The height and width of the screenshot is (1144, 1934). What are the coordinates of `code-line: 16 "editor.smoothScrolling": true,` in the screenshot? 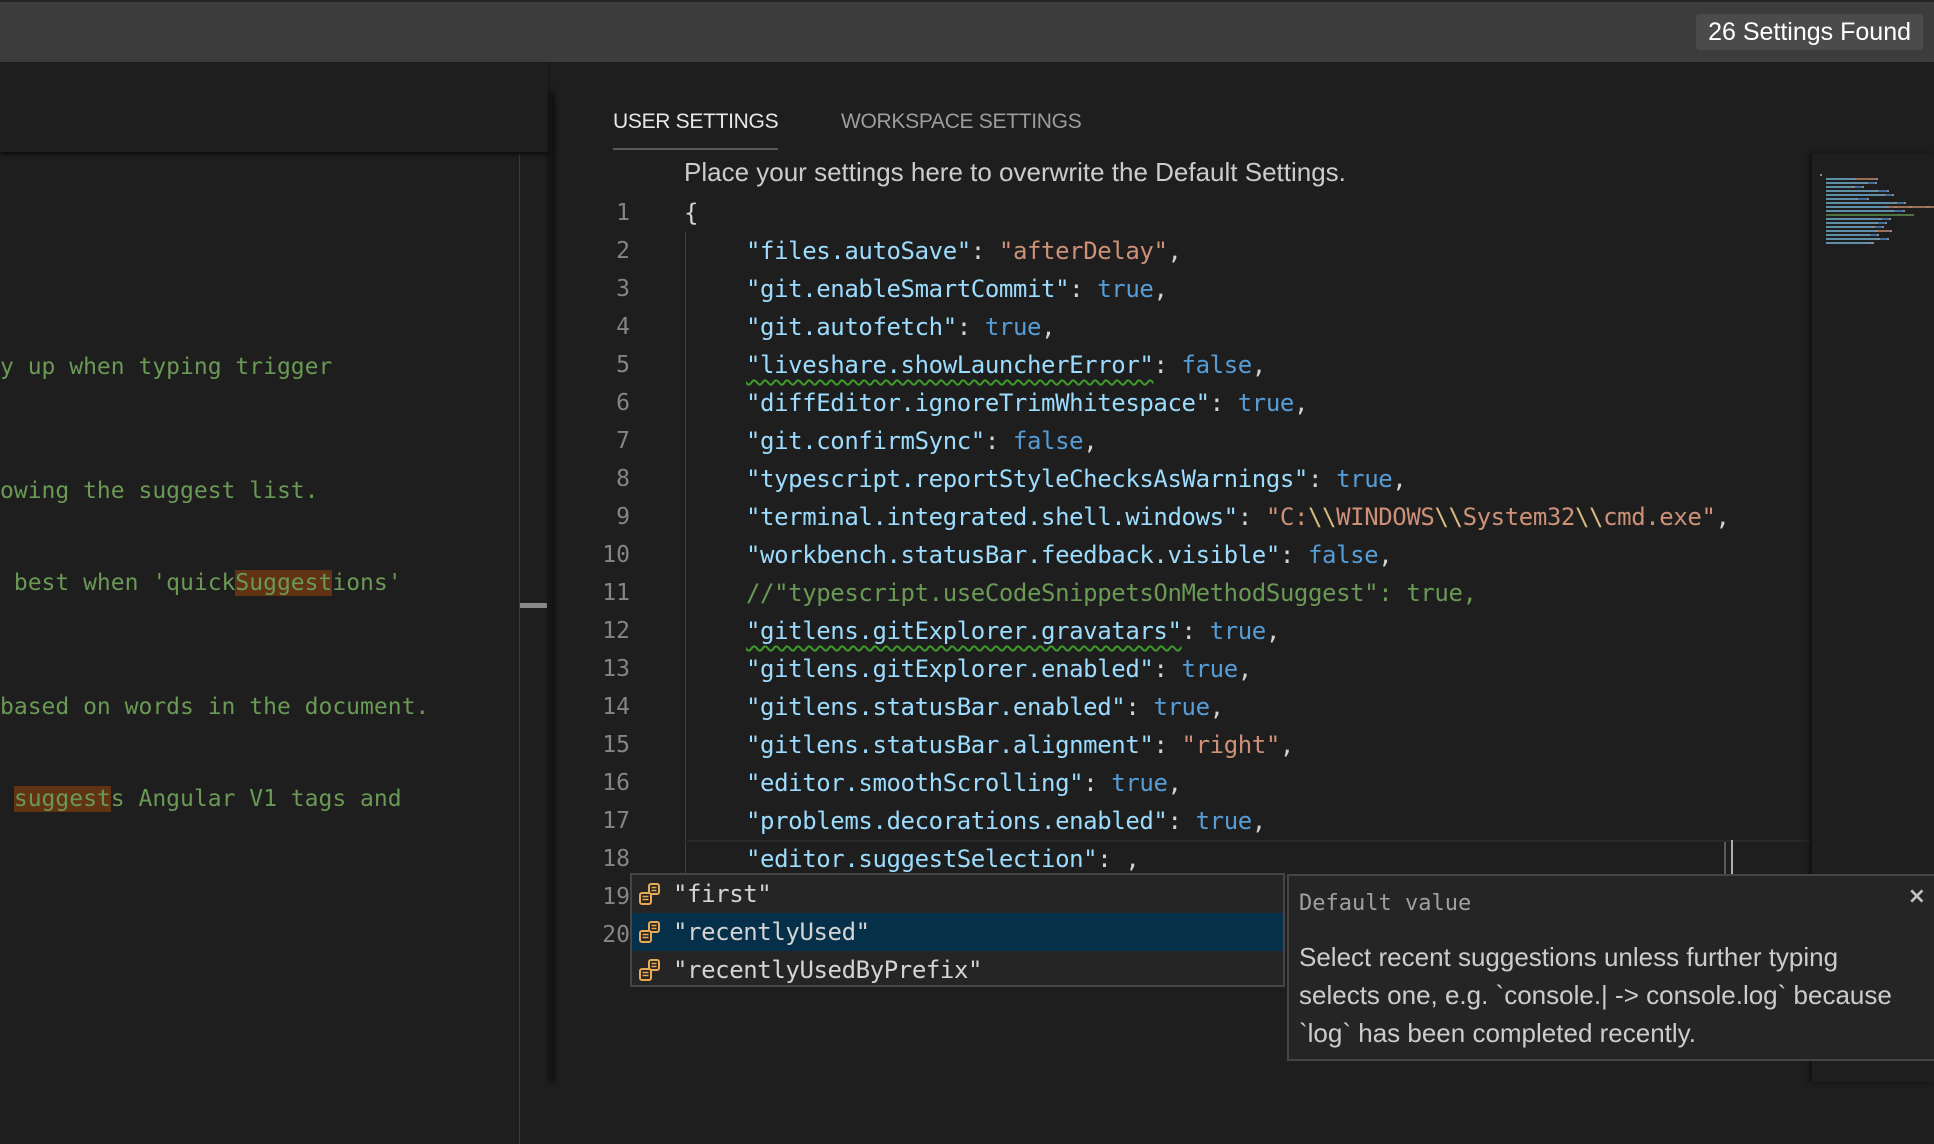 It's located at (1182, 783).